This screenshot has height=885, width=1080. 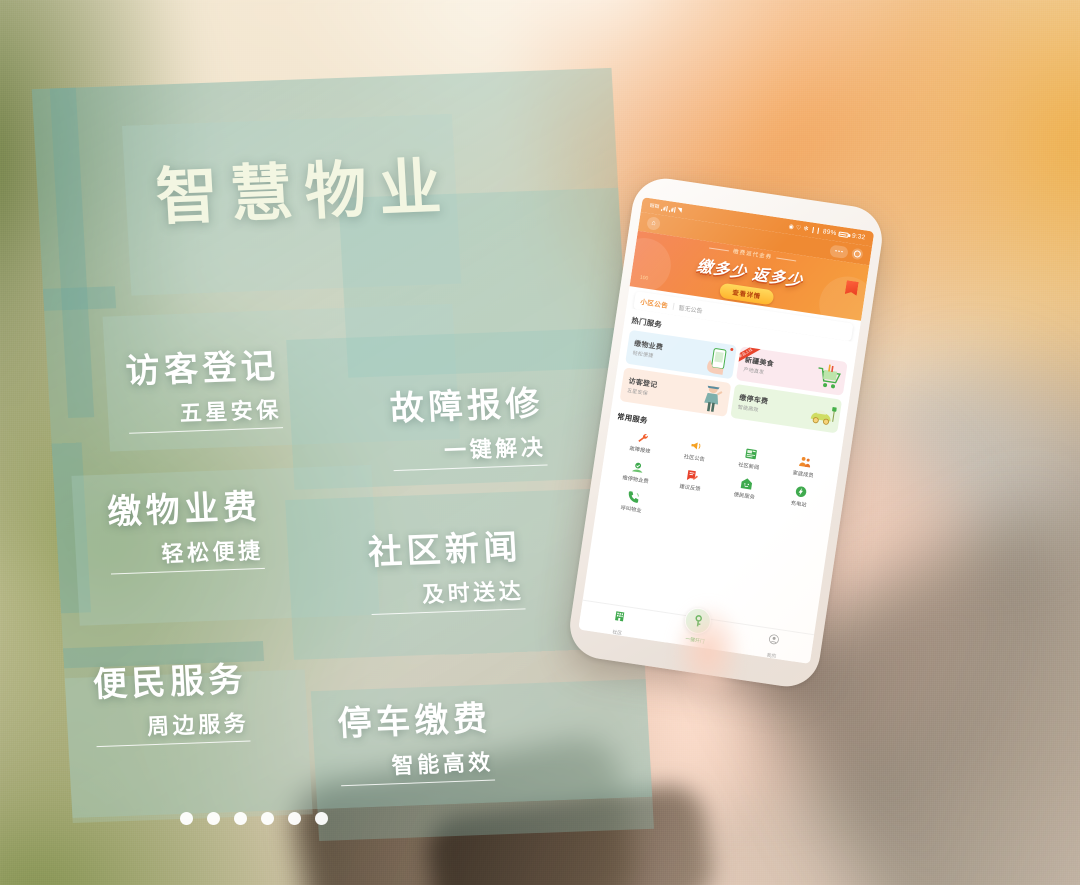 What do you see at coordinates (829, 376) in the screenshot?
I see `shopping-cart-icon` at bounding box center [829, 376].